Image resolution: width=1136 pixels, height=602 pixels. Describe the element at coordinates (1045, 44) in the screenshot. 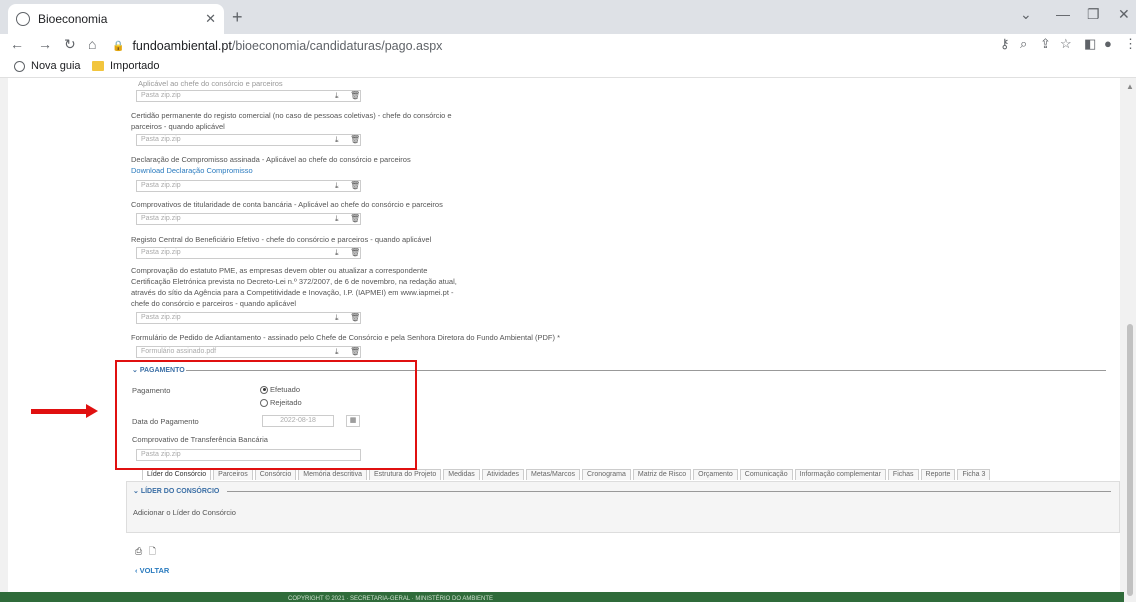

I see `share-icon: ⇪` at that location.